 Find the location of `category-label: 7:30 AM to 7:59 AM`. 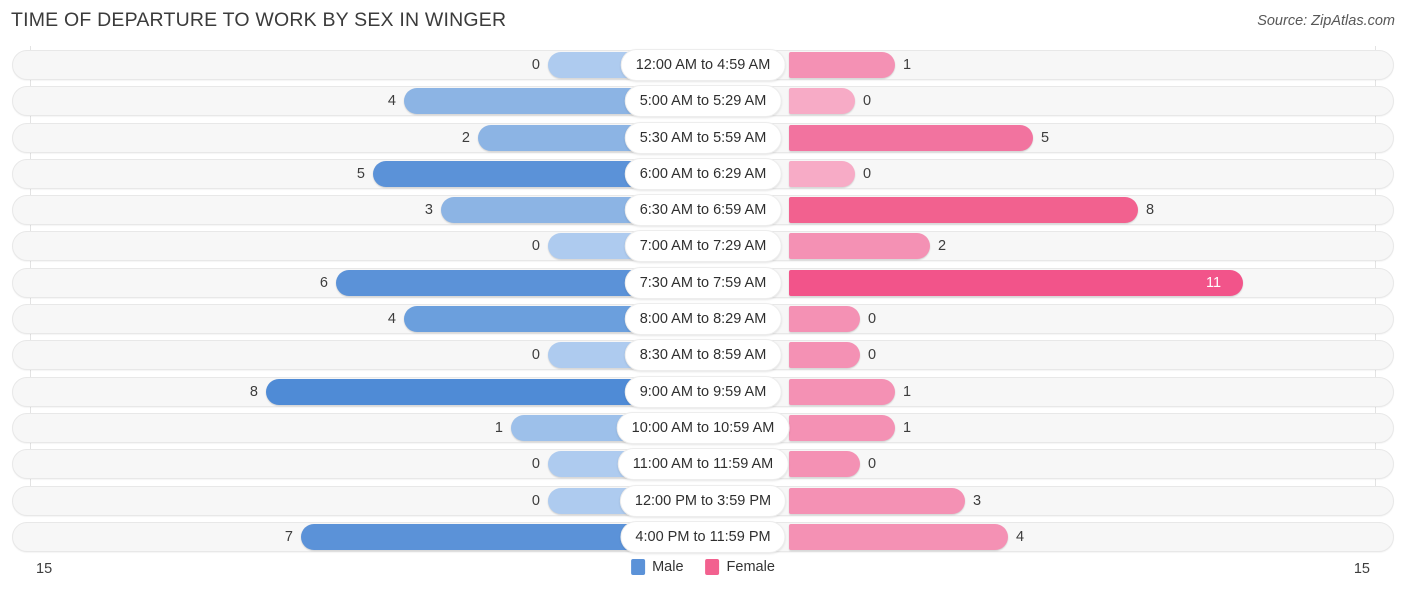

category-label: 7:30 AM to 7:59 AM is located at coordinates (703, 282).